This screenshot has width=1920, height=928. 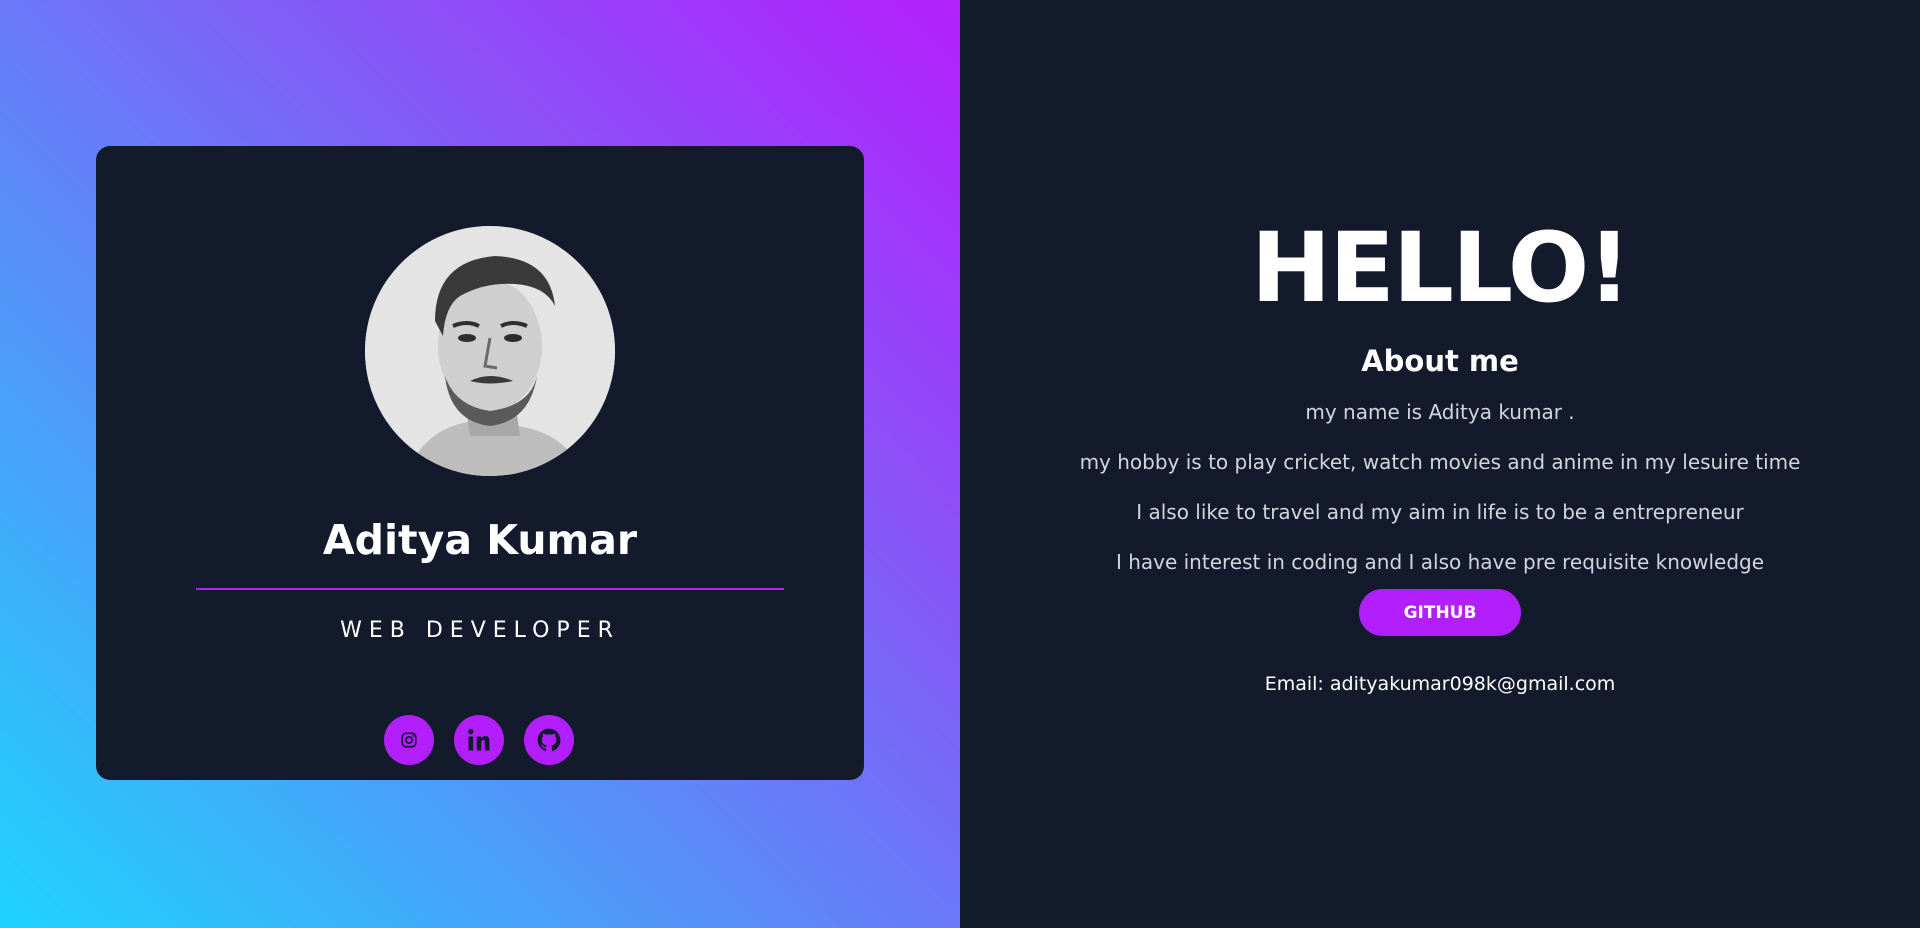 I want to click on linkedin-button, so click(x=479, y=740).